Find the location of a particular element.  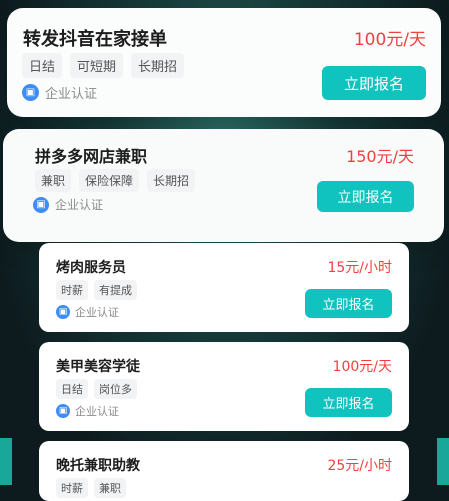

job-tags: 时薪 有提成 is located at coordinates (96, 290).